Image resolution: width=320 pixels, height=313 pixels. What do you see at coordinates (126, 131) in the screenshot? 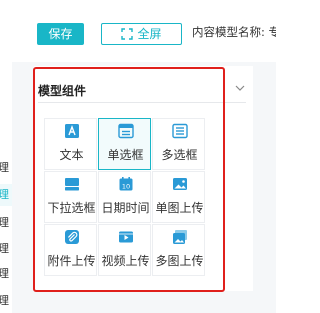
I see `radio-icon` at bounding box center [126, 131].